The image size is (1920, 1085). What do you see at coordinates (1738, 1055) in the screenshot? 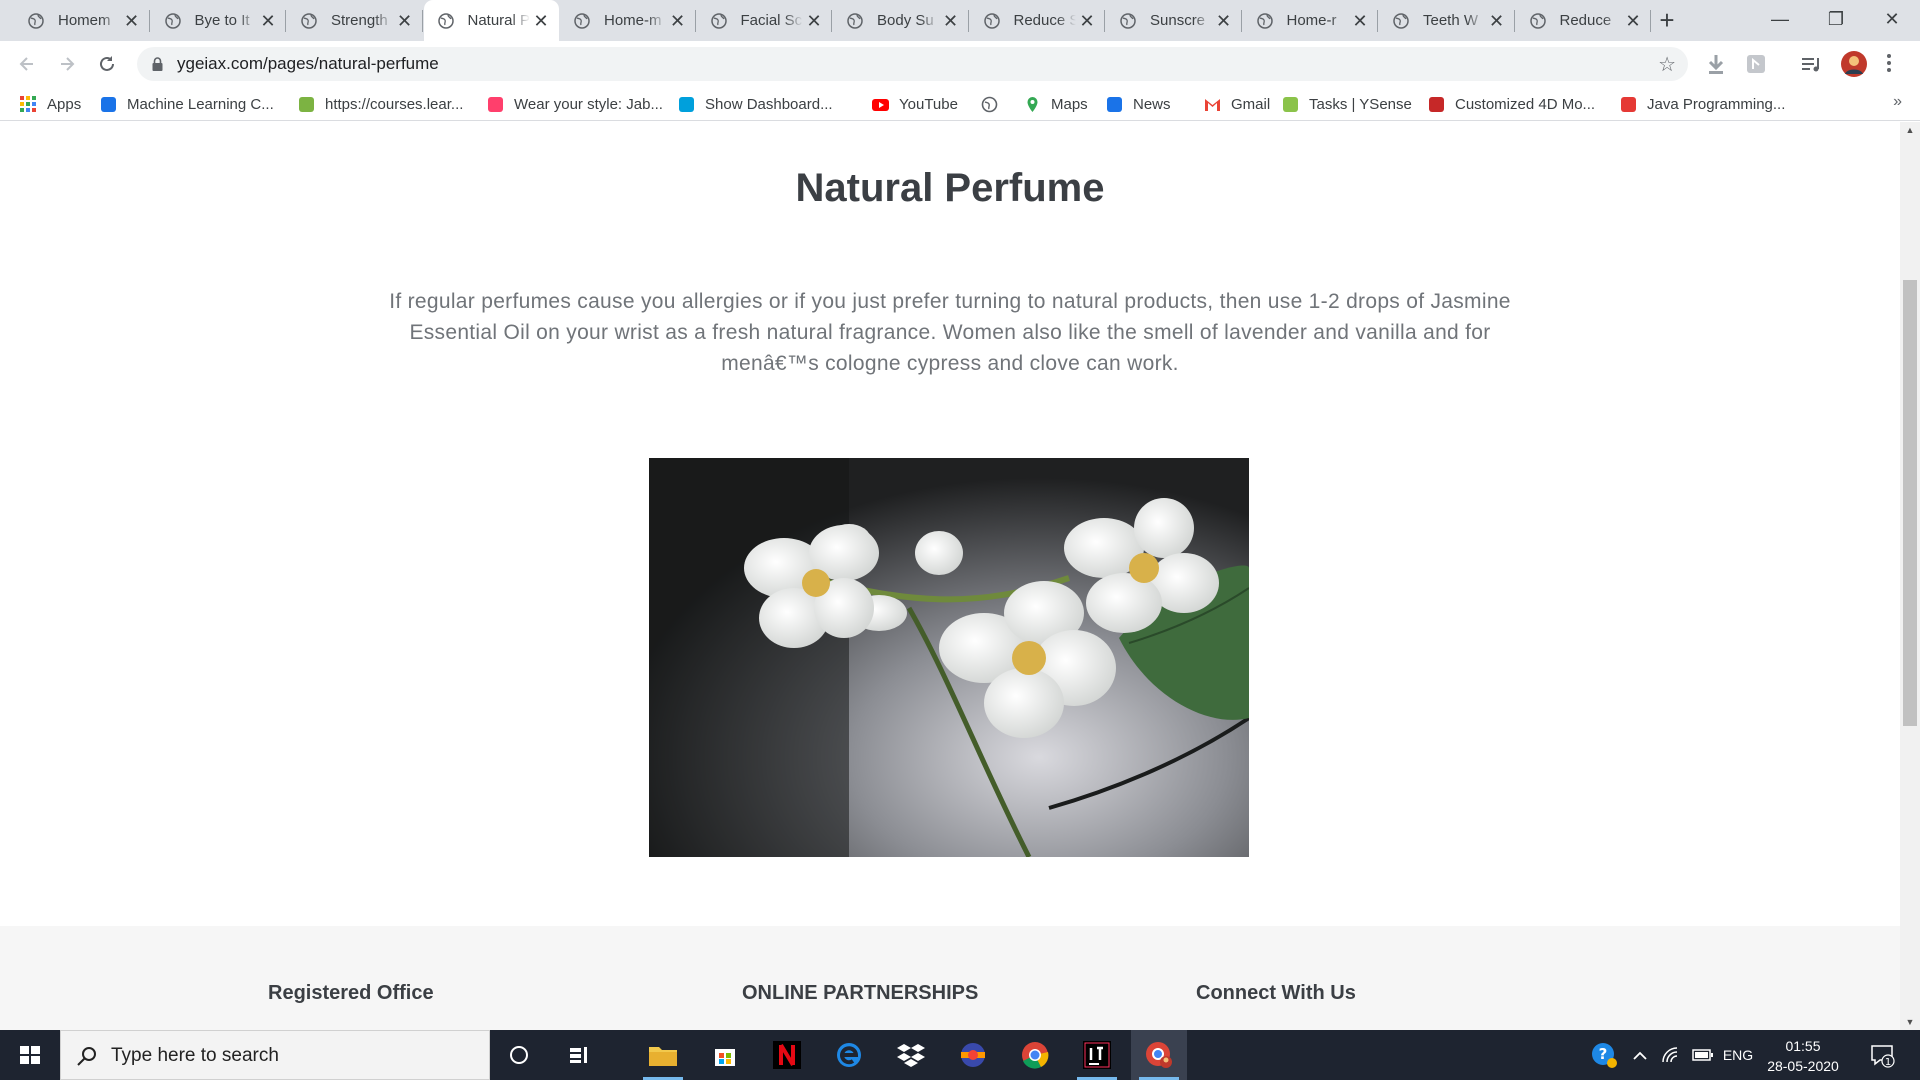
I see `language-indicator: ENG` at bounding box center [1738, 1055].